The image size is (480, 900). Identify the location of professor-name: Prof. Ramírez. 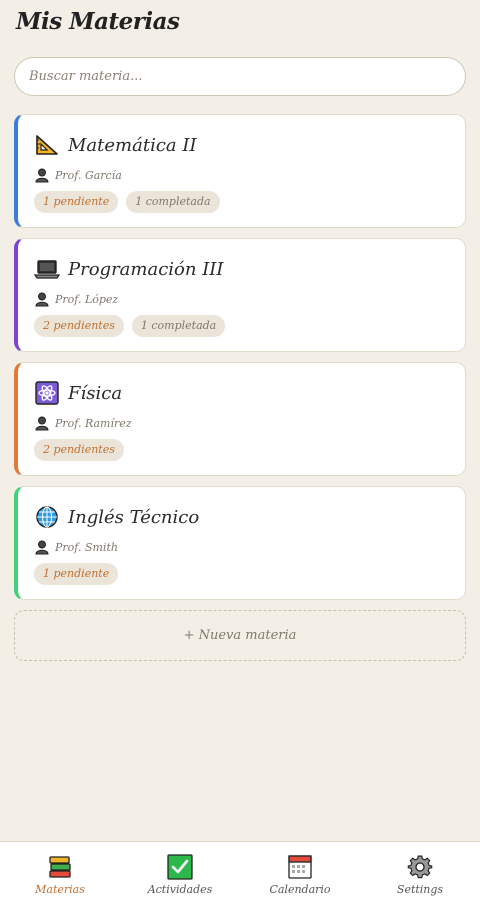
(93, 423).